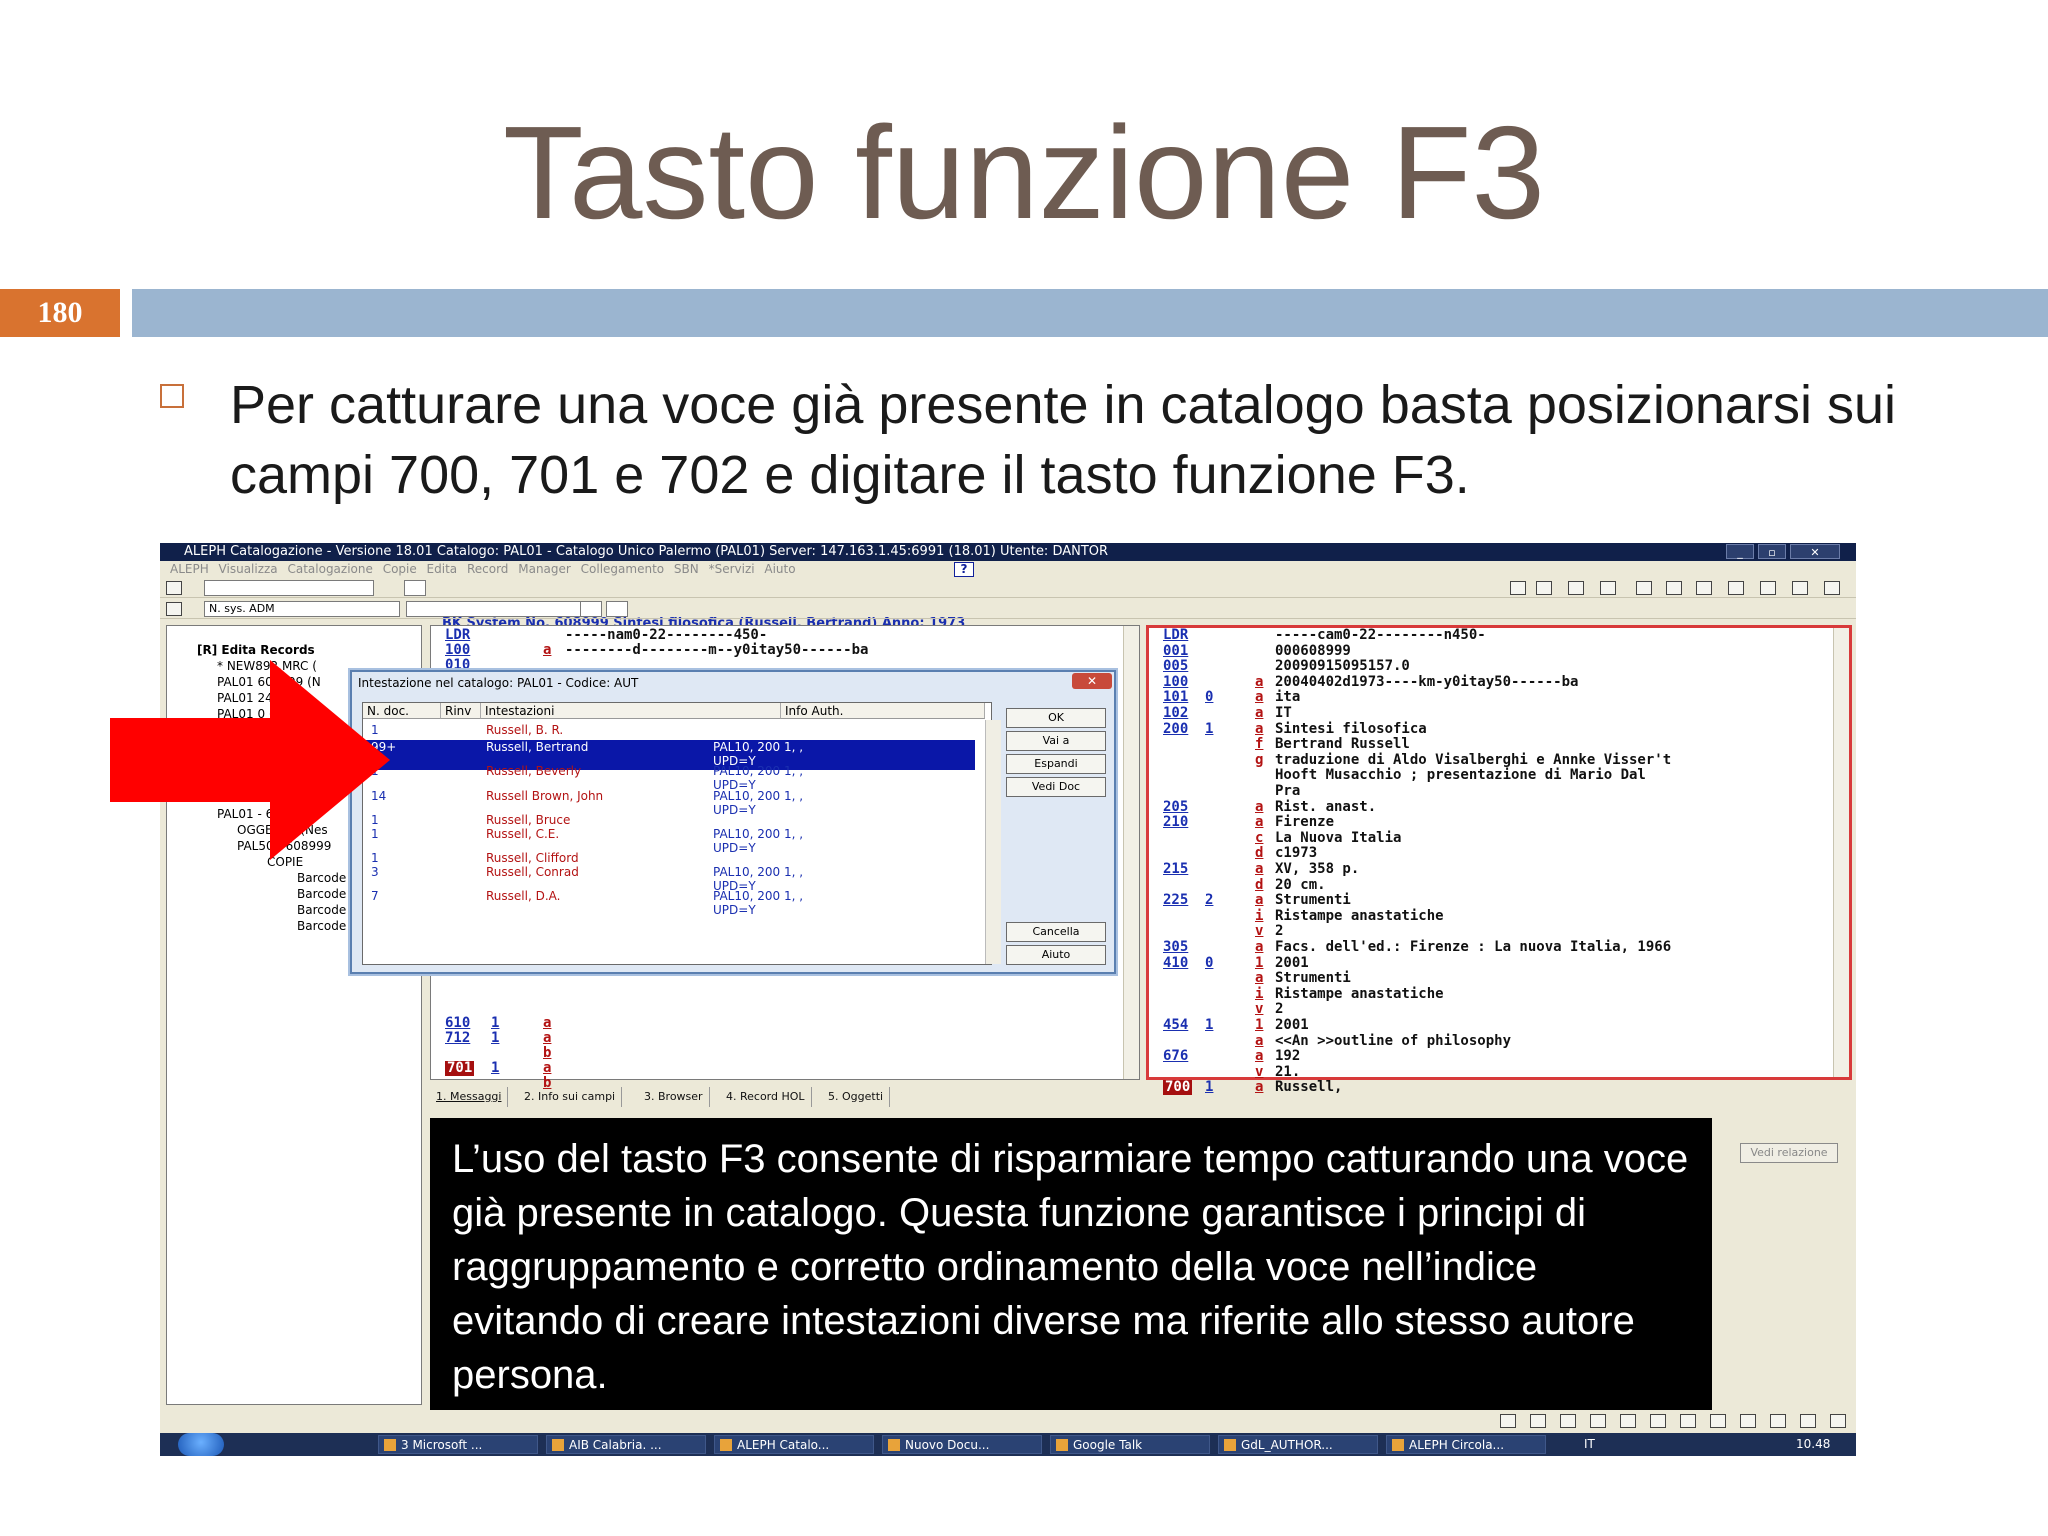 Image resolution: width=2048 pixels, height=1536 pixels. What do you see at coordinates (1813, 1444) in the screenshot?
I see `taskbar-clock: 10.48` at bounding box center [1813, 1444].